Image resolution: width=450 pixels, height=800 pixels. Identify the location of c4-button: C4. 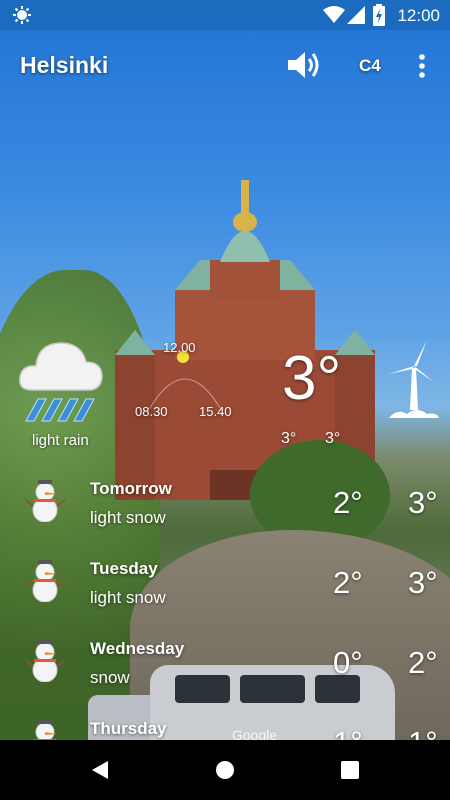
(370, 66).